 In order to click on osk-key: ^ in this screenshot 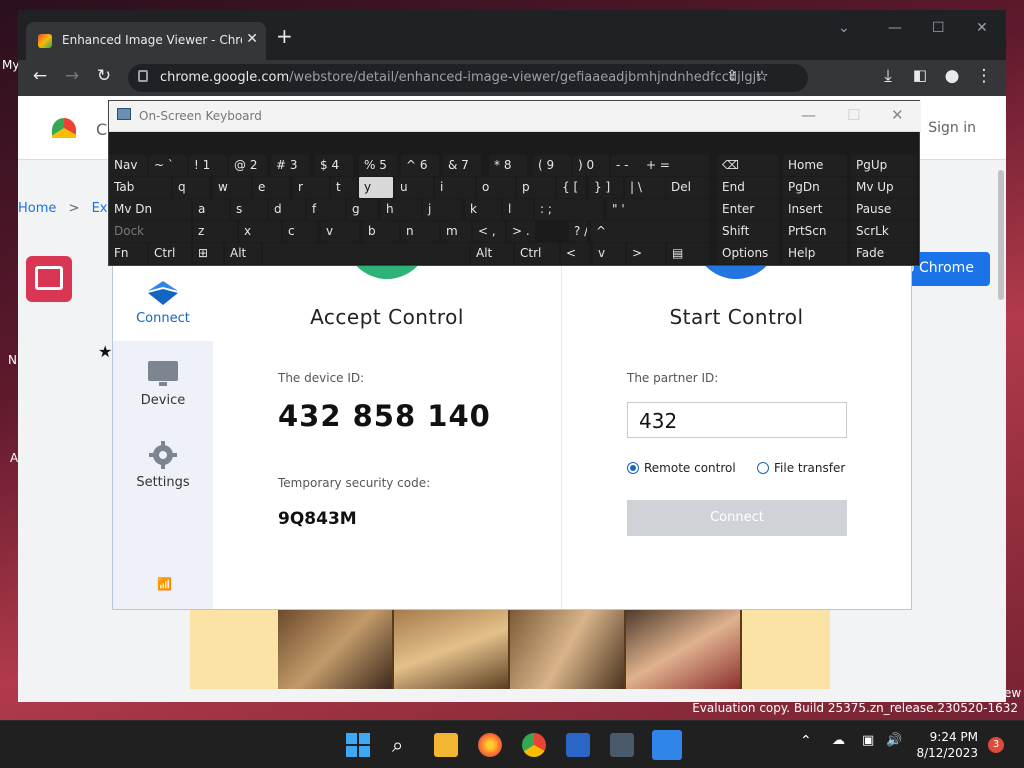, I will do `click(650, 231)`.